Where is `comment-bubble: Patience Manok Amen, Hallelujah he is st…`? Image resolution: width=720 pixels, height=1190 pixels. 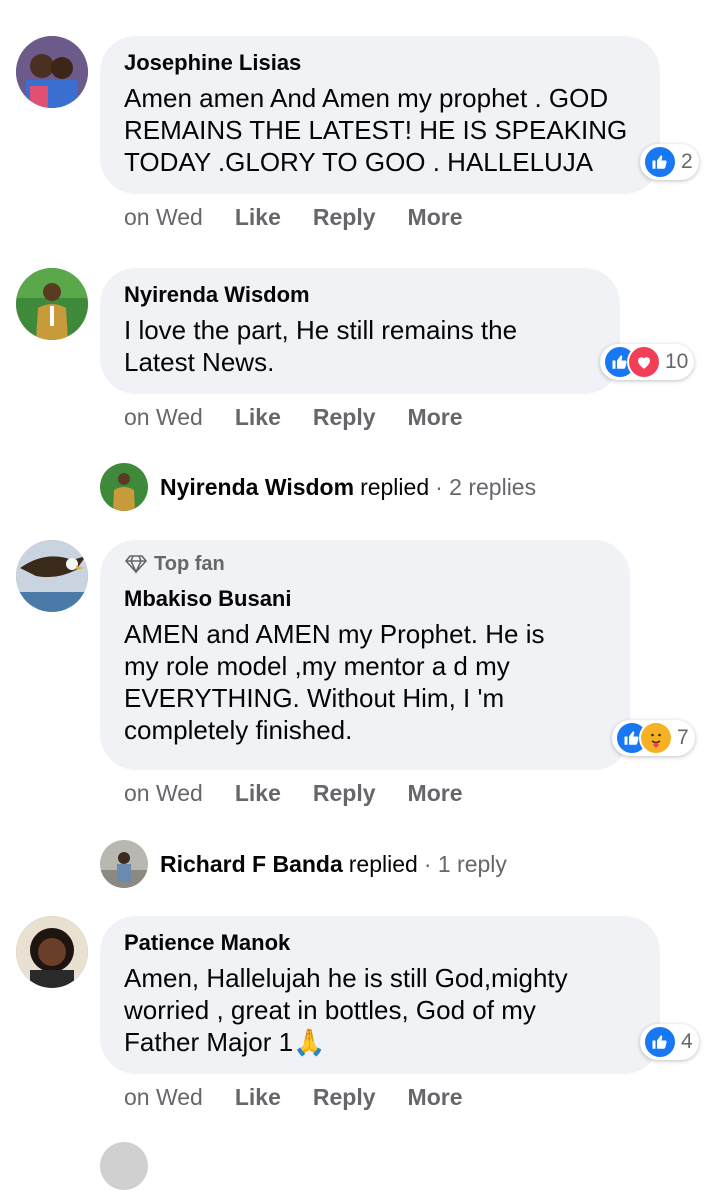 comment-bubble: Patience Manok Amen, Hallelujah he is st… is located at coordinates (380, 995).